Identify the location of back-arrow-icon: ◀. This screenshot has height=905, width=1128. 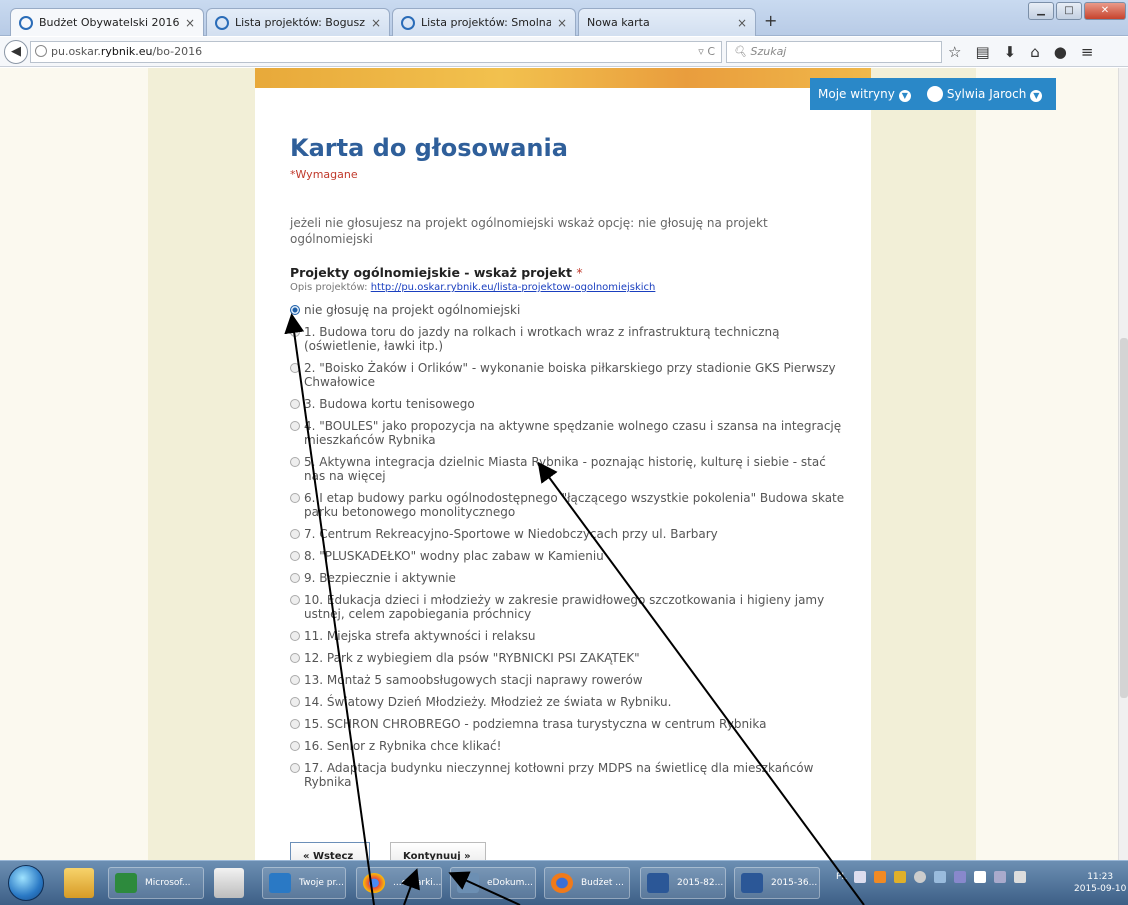
(16, 52).